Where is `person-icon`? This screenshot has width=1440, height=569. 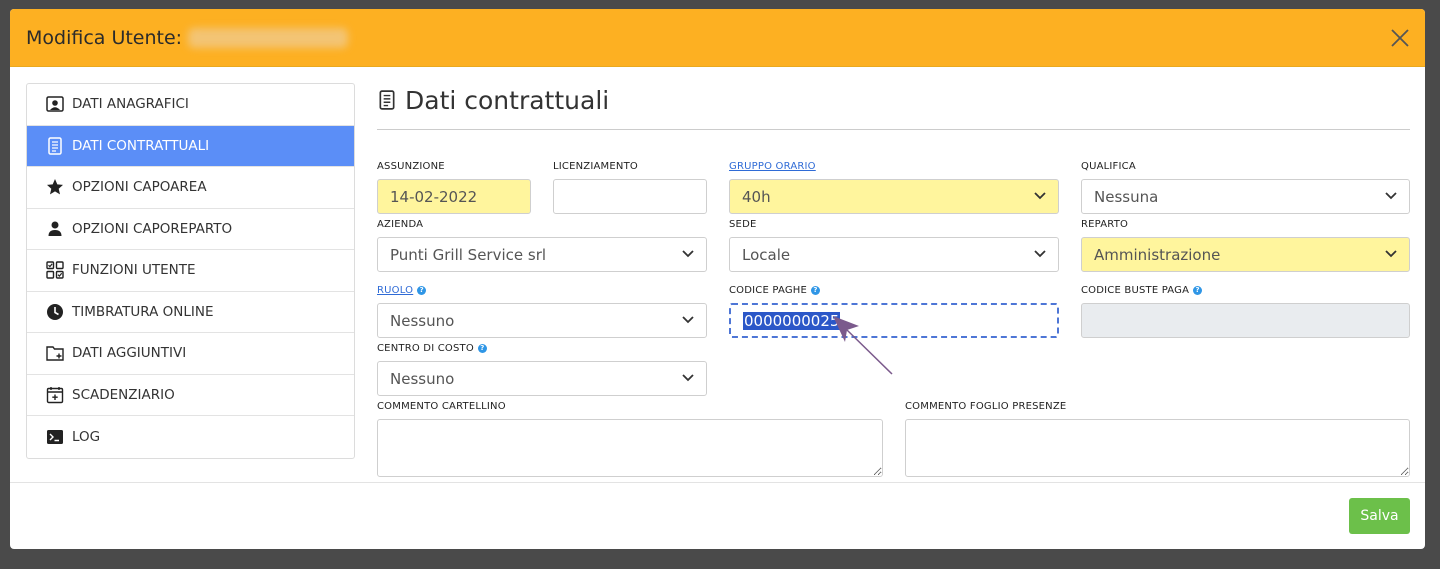 person-icon is located at coordinates (55, 229).